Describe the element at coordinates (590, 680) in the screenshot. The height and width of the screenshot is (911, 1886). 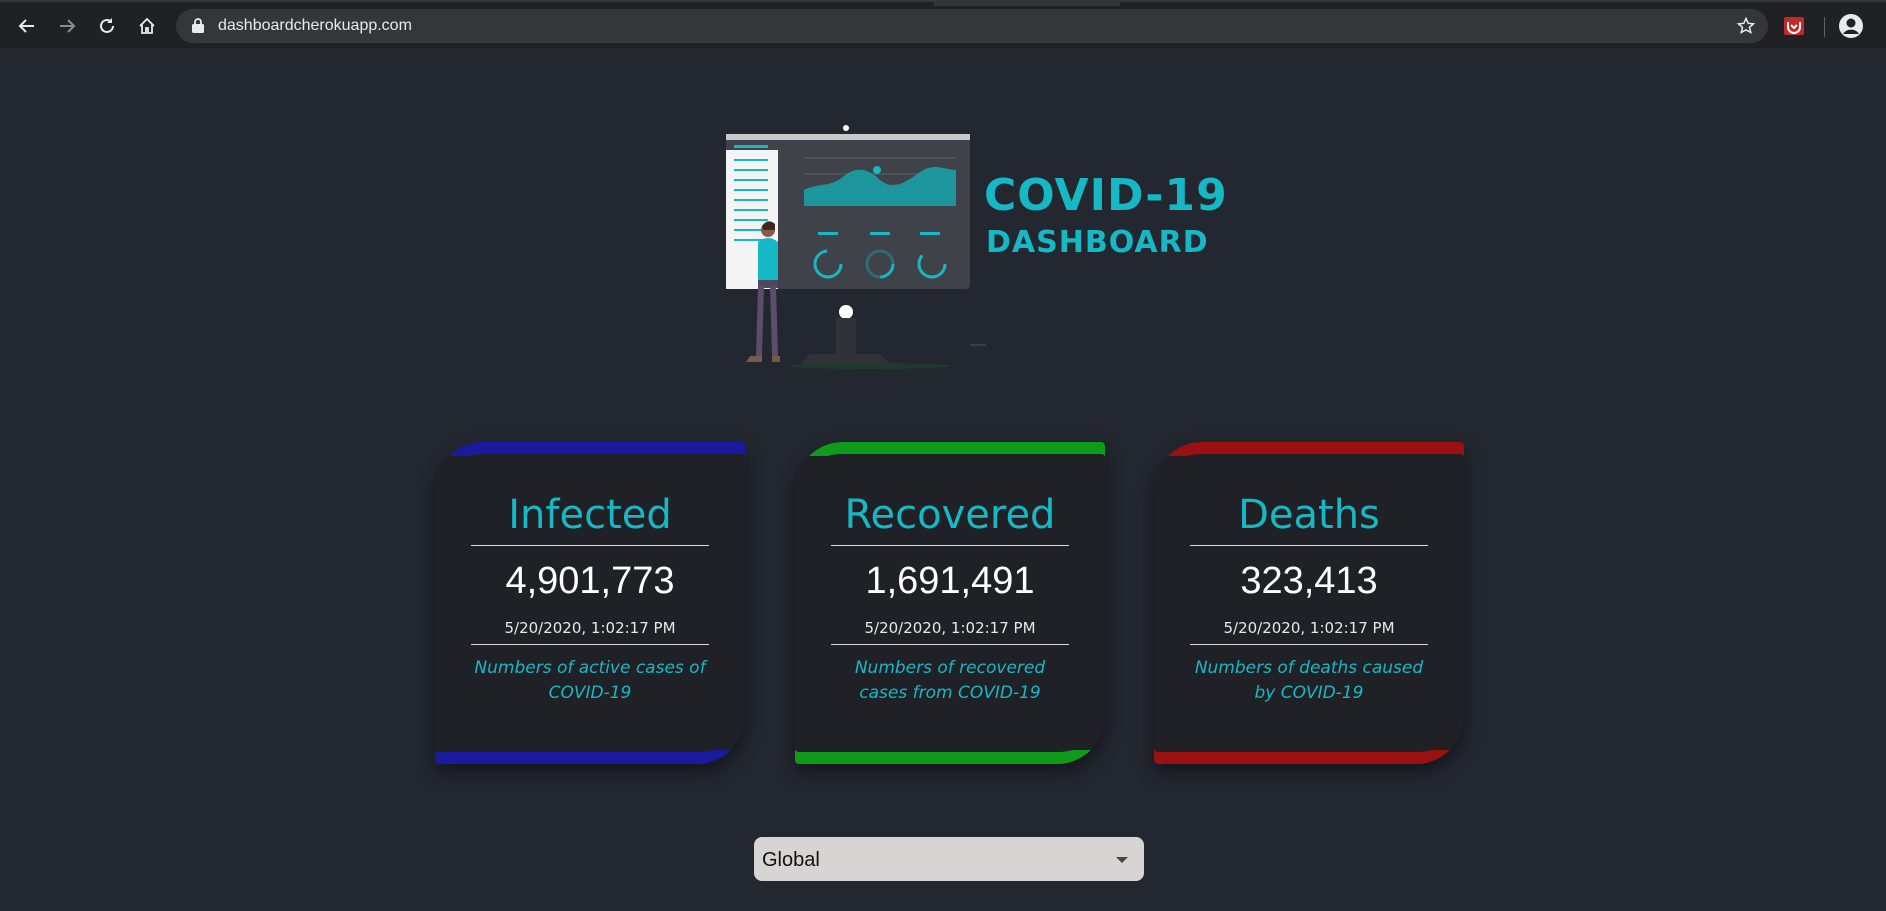
I see `card-description: Numbers of active cases of COVID-19` at that location.